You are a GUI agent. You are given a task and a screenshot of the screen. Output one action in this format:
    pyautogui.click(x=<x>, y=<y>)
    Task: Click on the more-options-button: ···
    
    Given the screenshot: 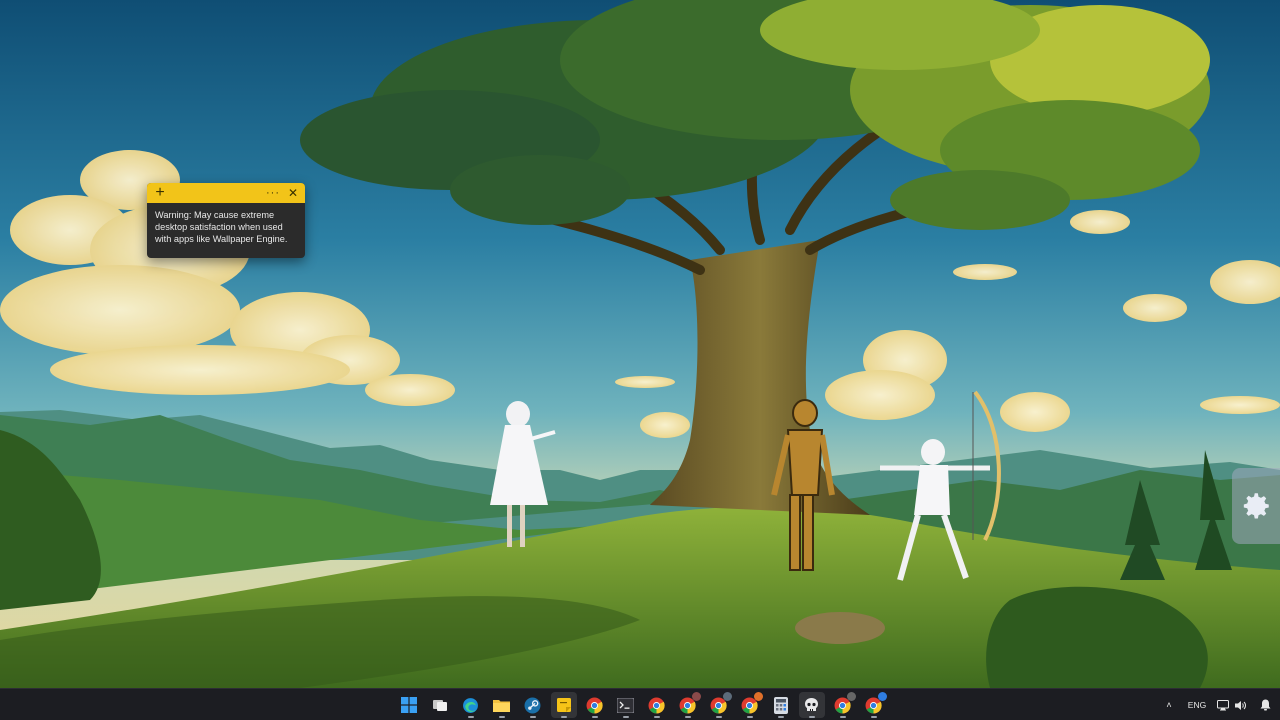 What is the action you would take?
    pyautogui.click(x=273, y=193)
    